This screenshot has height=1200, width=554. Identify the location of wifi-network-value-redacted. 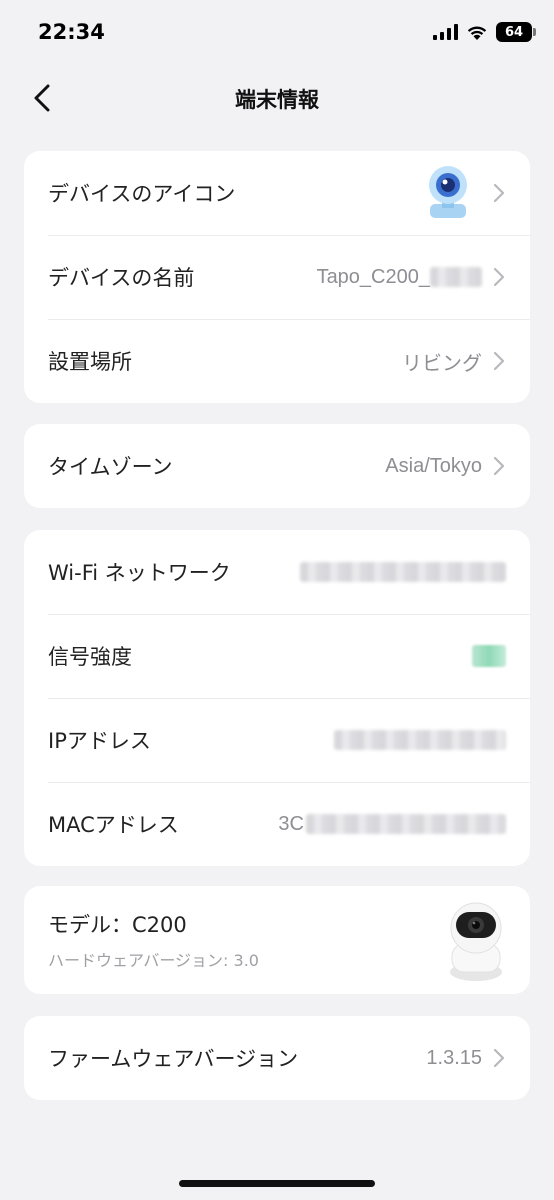
(403, 572).